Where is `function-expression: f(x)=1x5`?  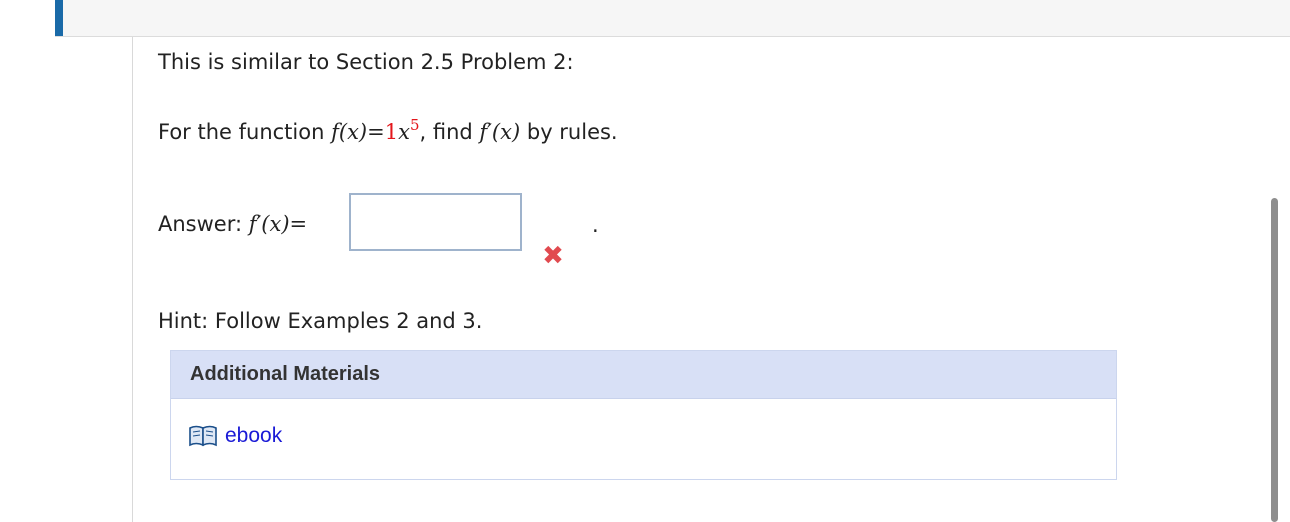 function-expression: f(x)=1x5 is located at coordinates (375, 131).